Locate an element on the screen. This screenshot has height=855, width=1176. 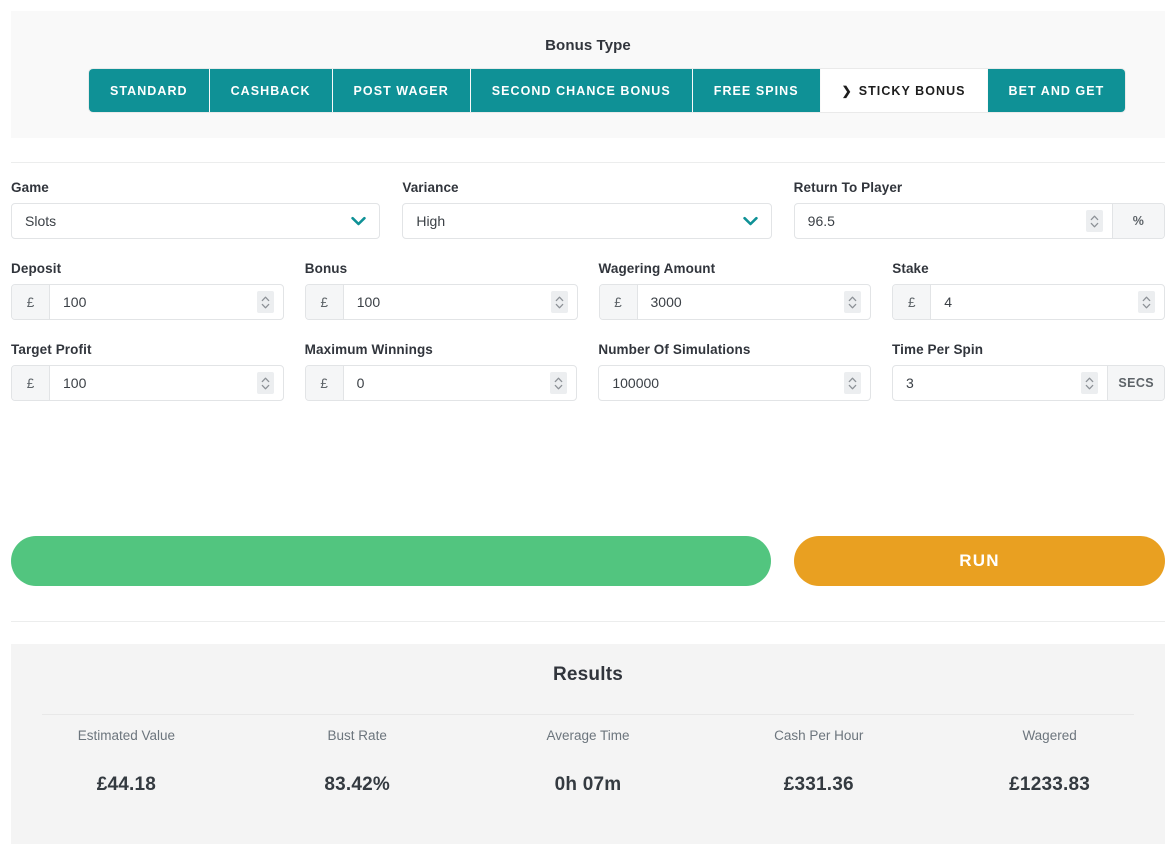
game-select: Slots is located at coordinates (196, 221).